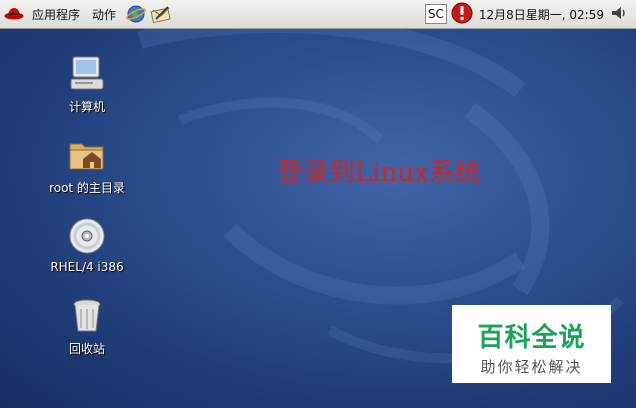  Describe the element at coordinates (531, 367) in the screenshot. I see `watermark-subtitle: 助你轻松解决` at that location.